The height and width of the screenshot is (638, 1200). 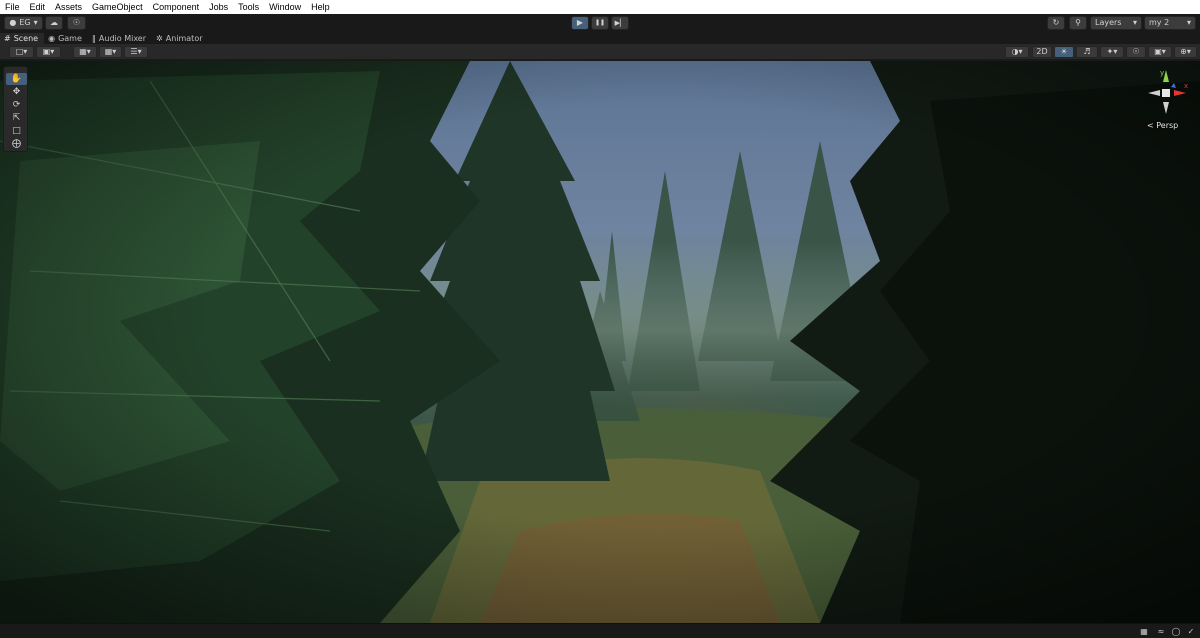 What do you see at coordinates (1154, 93) in the screenshot?
I see `gizmo-neg-x-axis` at bounding box center [1154, 93].